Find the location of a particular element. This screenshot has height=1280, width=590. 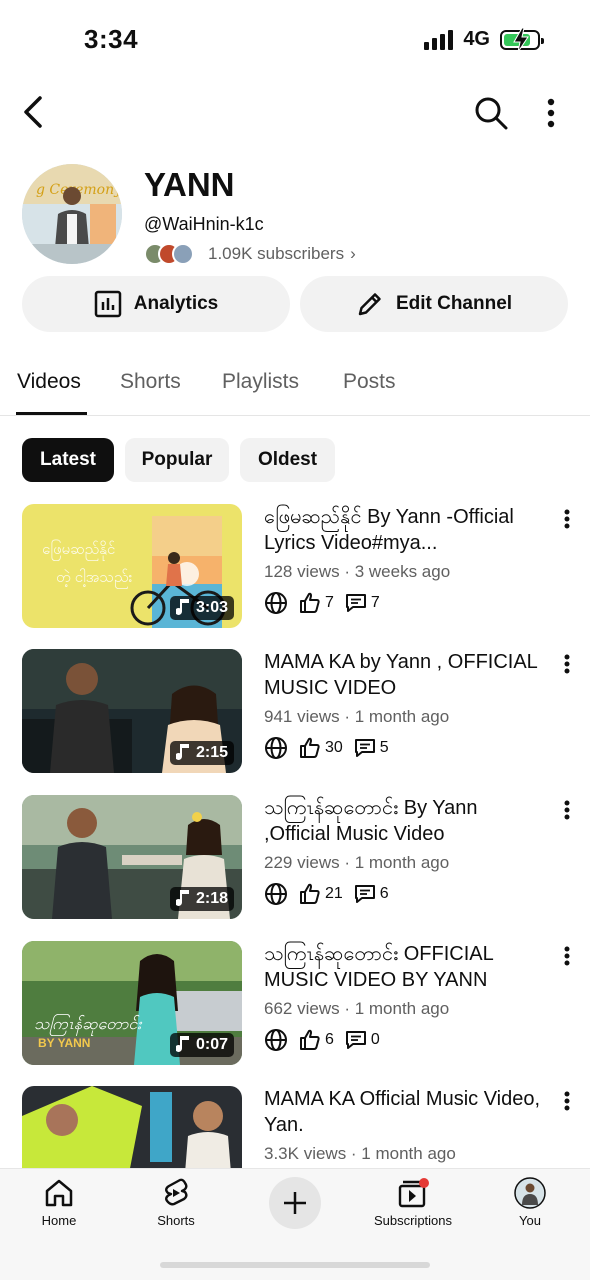

status-indicators: 4G is located at coordinates (484, 39).